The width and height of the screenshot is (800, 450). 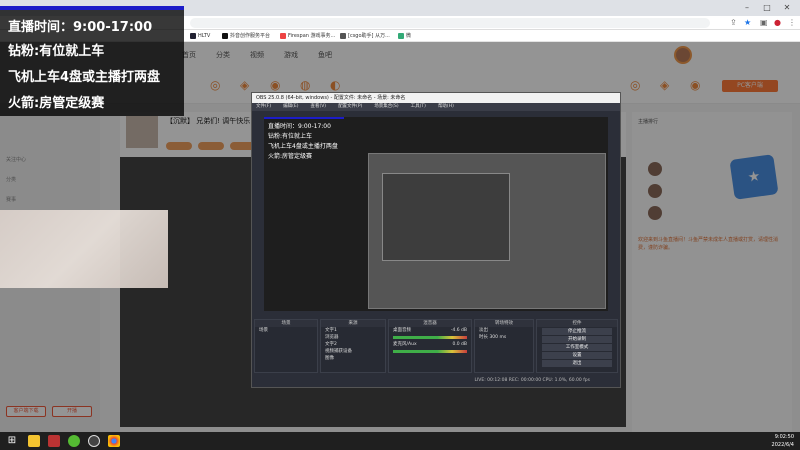 What do you see at coordinates (577, 323) in the screenshot?
I see `controls-dock-title: 控件` at bounding box center [577, 323].